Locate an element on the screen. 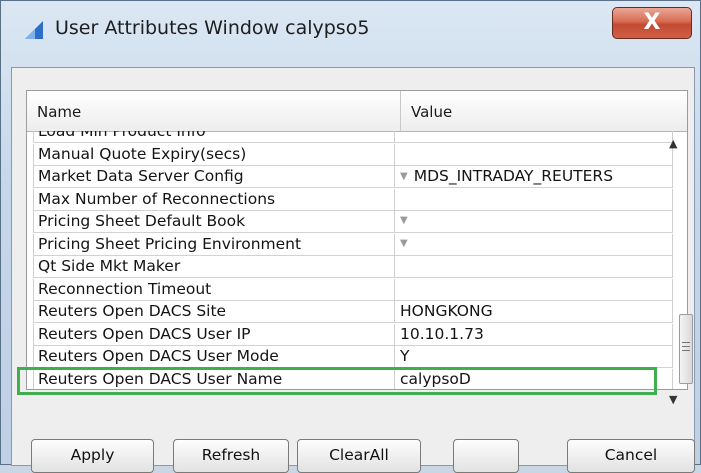 The width and height of the screenshot is (701, 473). table-row: Reuters Open DACS User Name calypsoD is located at coordinates (353, 378).